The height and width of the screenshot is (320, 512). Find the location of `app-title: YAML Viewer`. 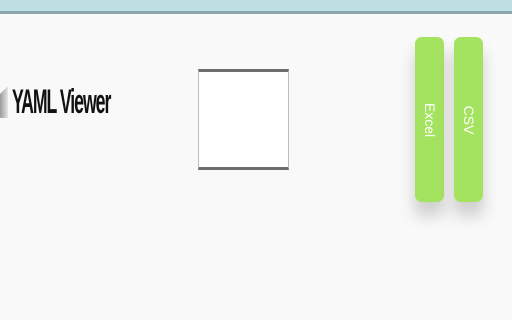

app-title: YAML Viewer is located at coordinates (61, 101).